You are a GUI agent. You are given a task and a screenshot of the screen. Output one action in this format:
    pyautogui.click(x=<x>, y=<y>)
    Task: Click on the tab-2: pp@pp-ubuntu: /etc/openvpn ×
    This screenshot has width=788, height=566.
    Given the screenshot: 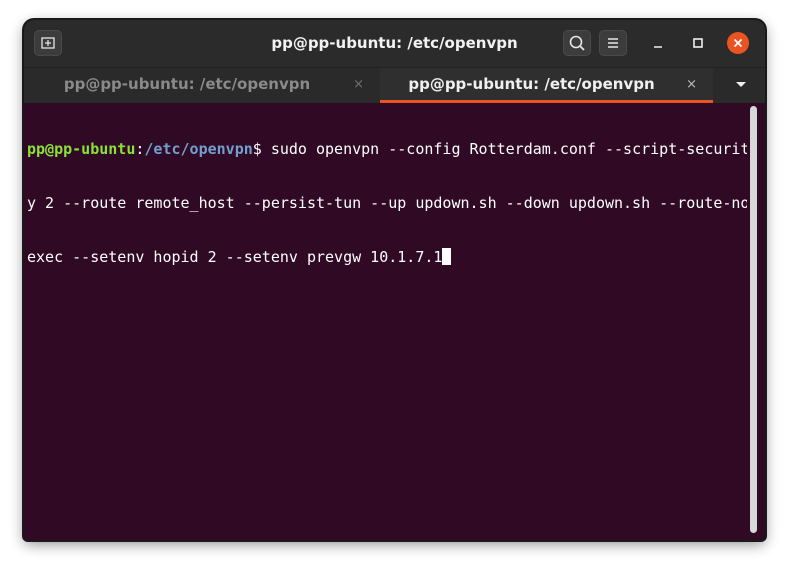 What is the action you would take?
    pyautogui.click(x=546, y=85)
    